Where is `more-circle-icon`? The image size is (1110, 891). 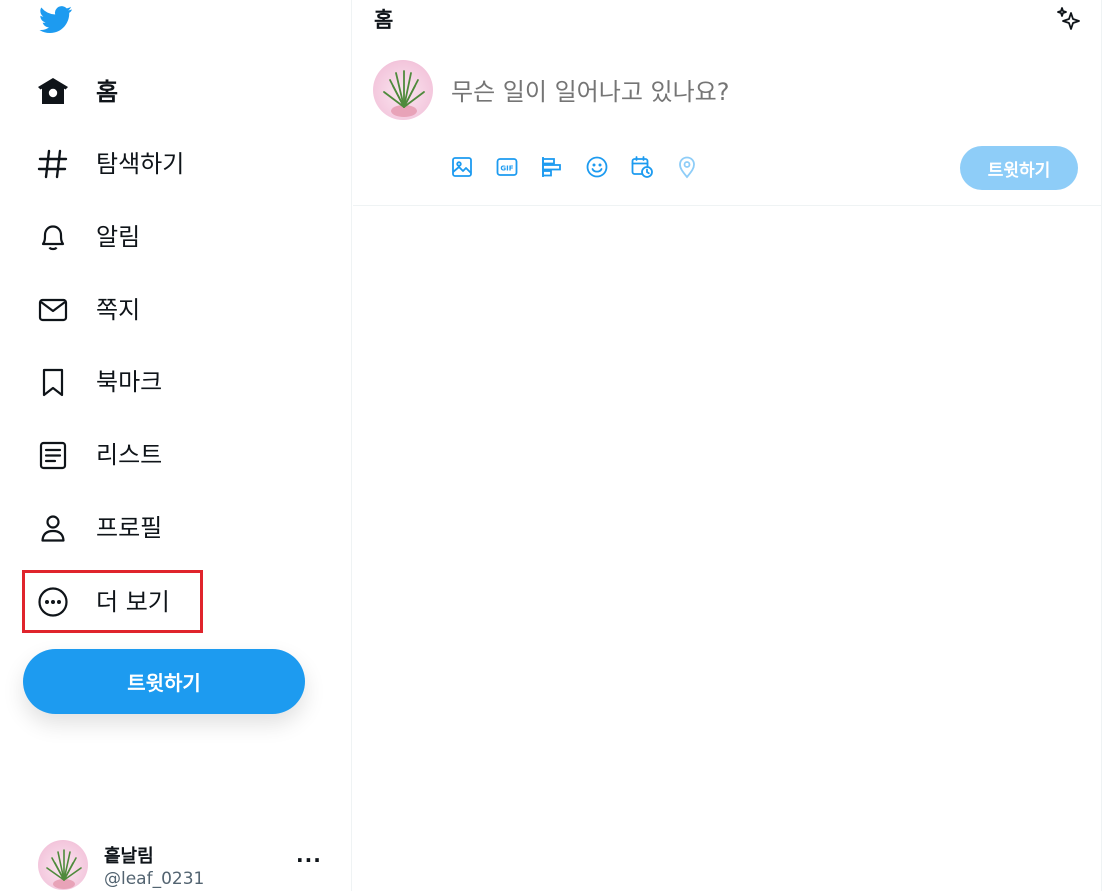
more-circle-icon is located at coordinates (53, 602).